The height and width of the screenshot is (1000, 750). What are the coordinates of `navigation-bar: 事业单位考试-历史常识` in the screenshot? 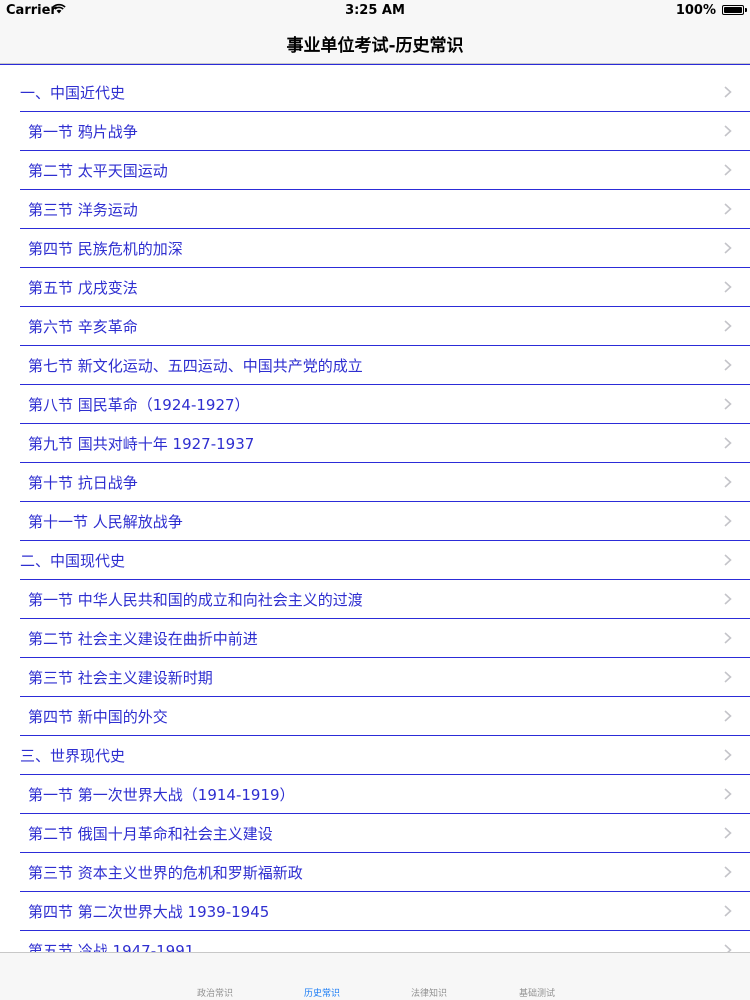 It's located at (375, 43).